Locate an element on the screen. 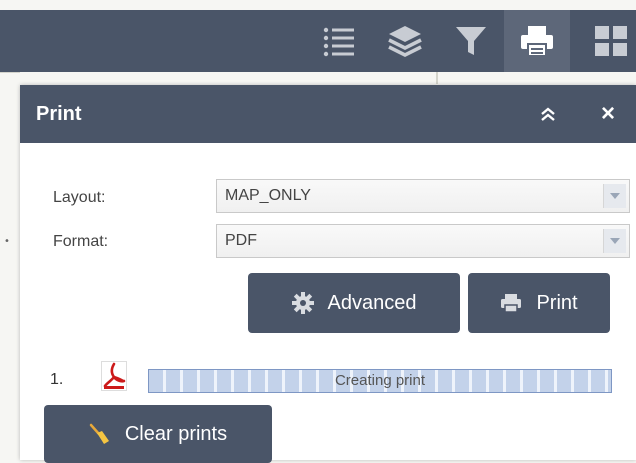 The width and height of the screenshot is (636, 463). layers-button is located at coordinates (405, 41).